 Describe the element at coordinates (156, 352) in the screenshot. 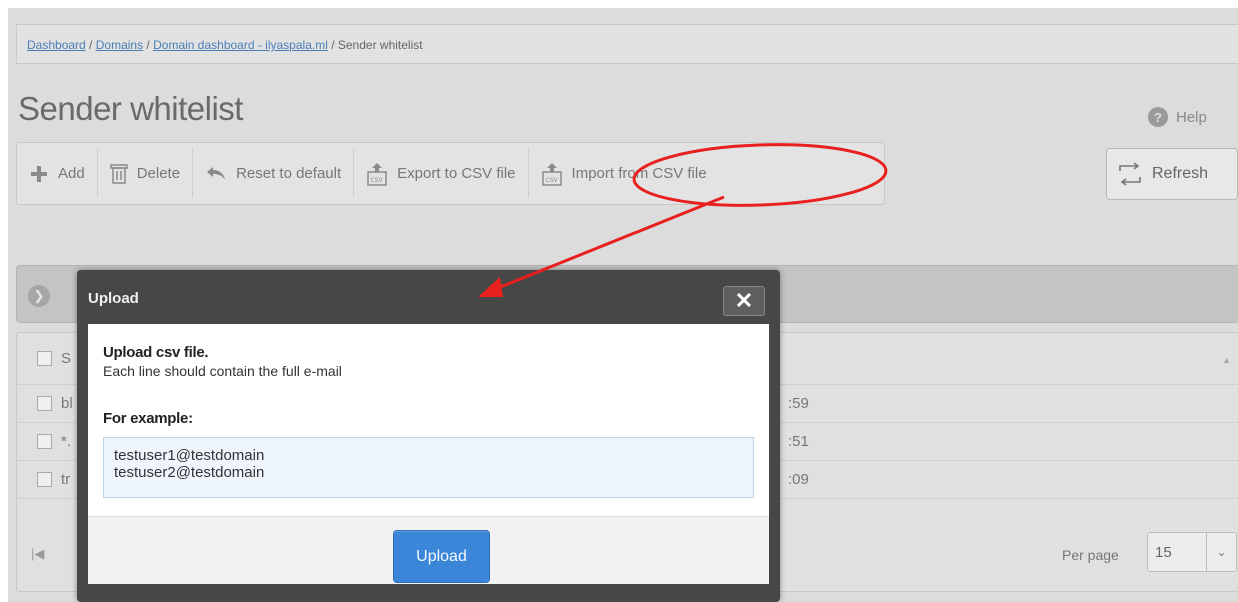

I see `upload-heading: Upload csv file.` at that location.